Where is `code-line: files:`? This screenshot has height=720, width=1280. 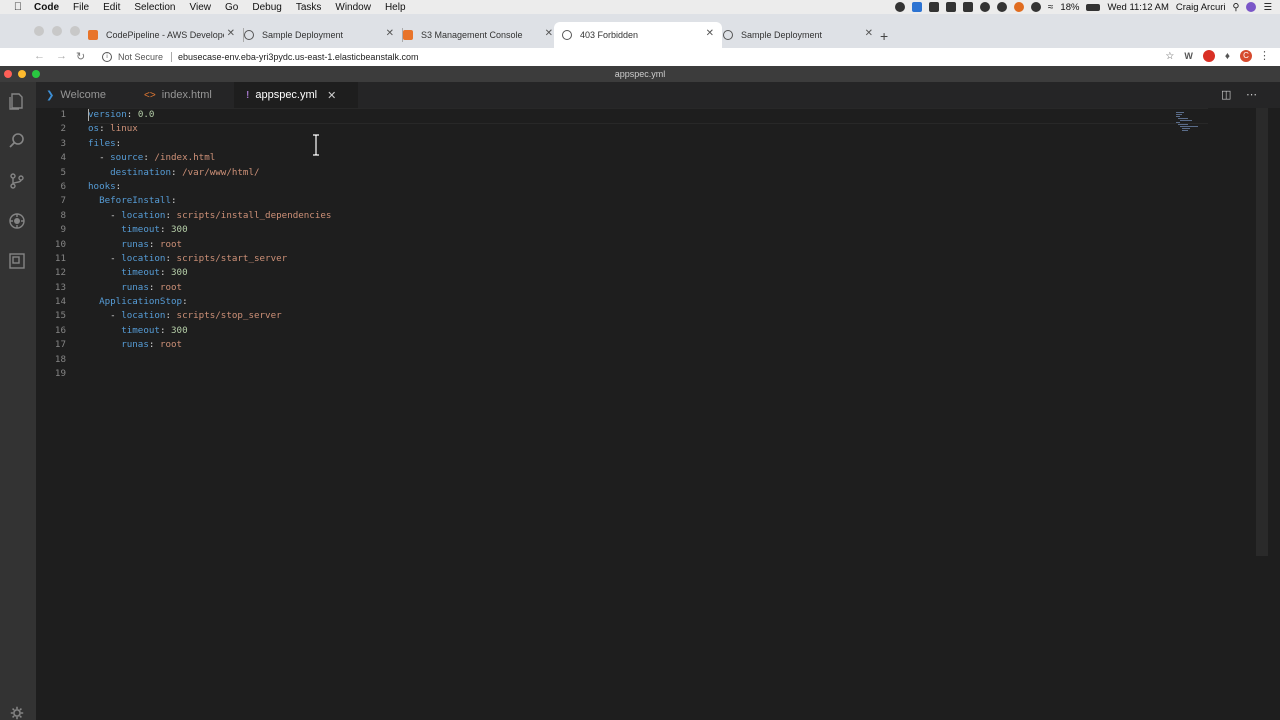
code-line: files: is located at coordinates (209, 144).